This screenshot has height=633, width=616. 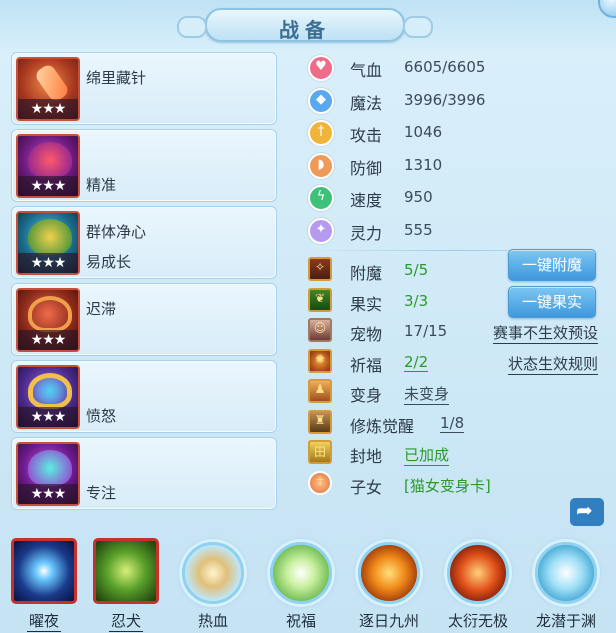 I want to click on violet-helmet-icon: ★★★, so click(x=48, y=474).